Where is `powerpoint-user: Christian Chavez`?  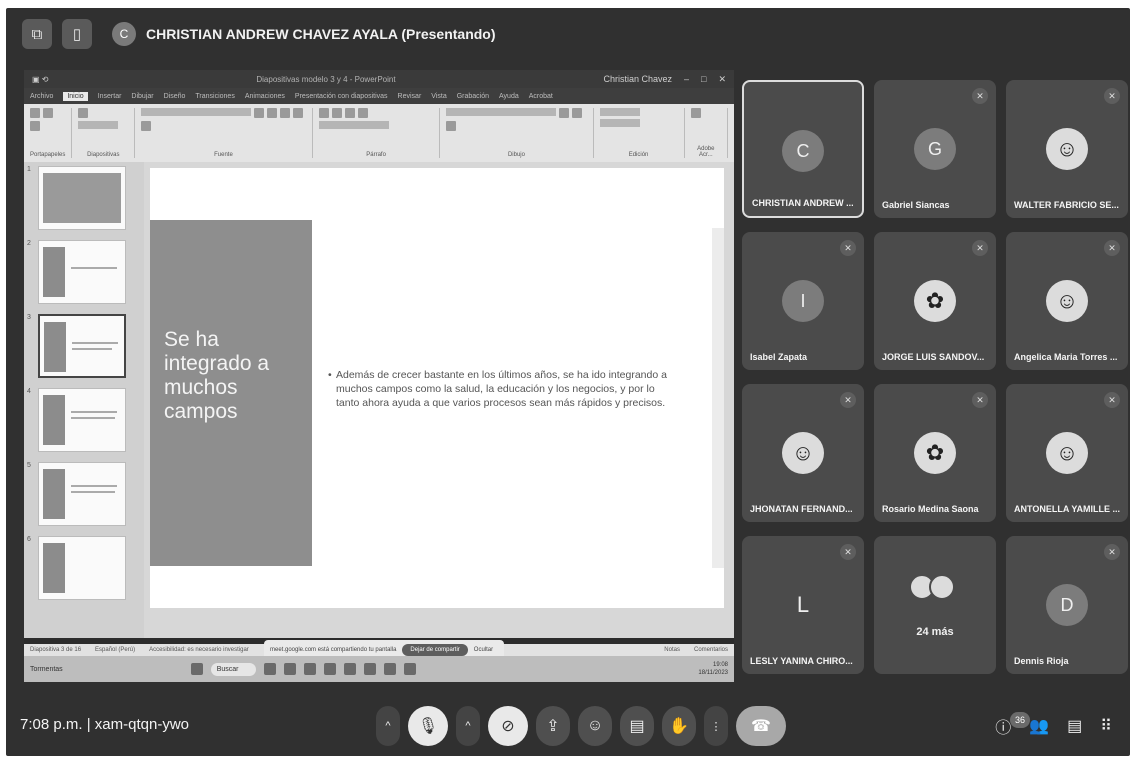
powerpoint-user: Christian Chavez is located at coordinates (637, 78).